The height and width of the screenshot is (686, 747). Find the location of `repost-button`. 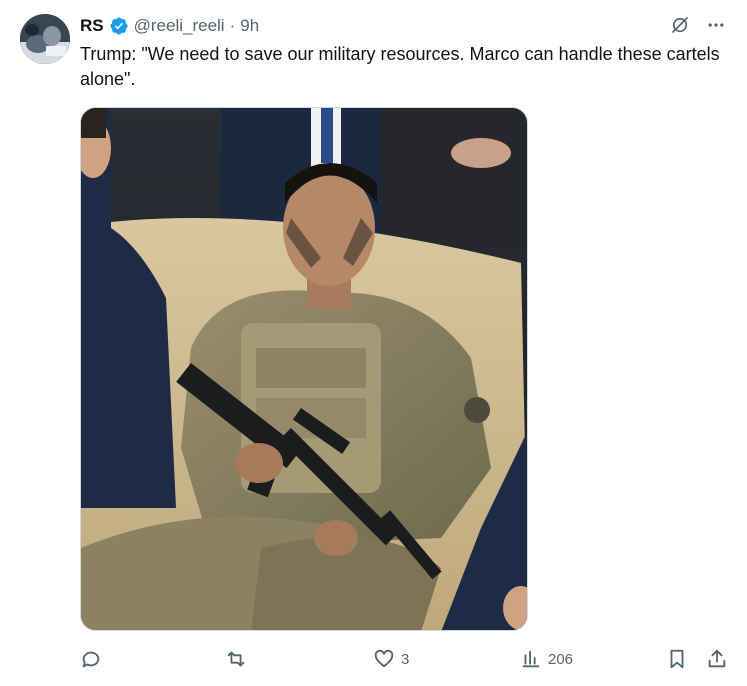

repost-button is located at coordinates (239, 659).